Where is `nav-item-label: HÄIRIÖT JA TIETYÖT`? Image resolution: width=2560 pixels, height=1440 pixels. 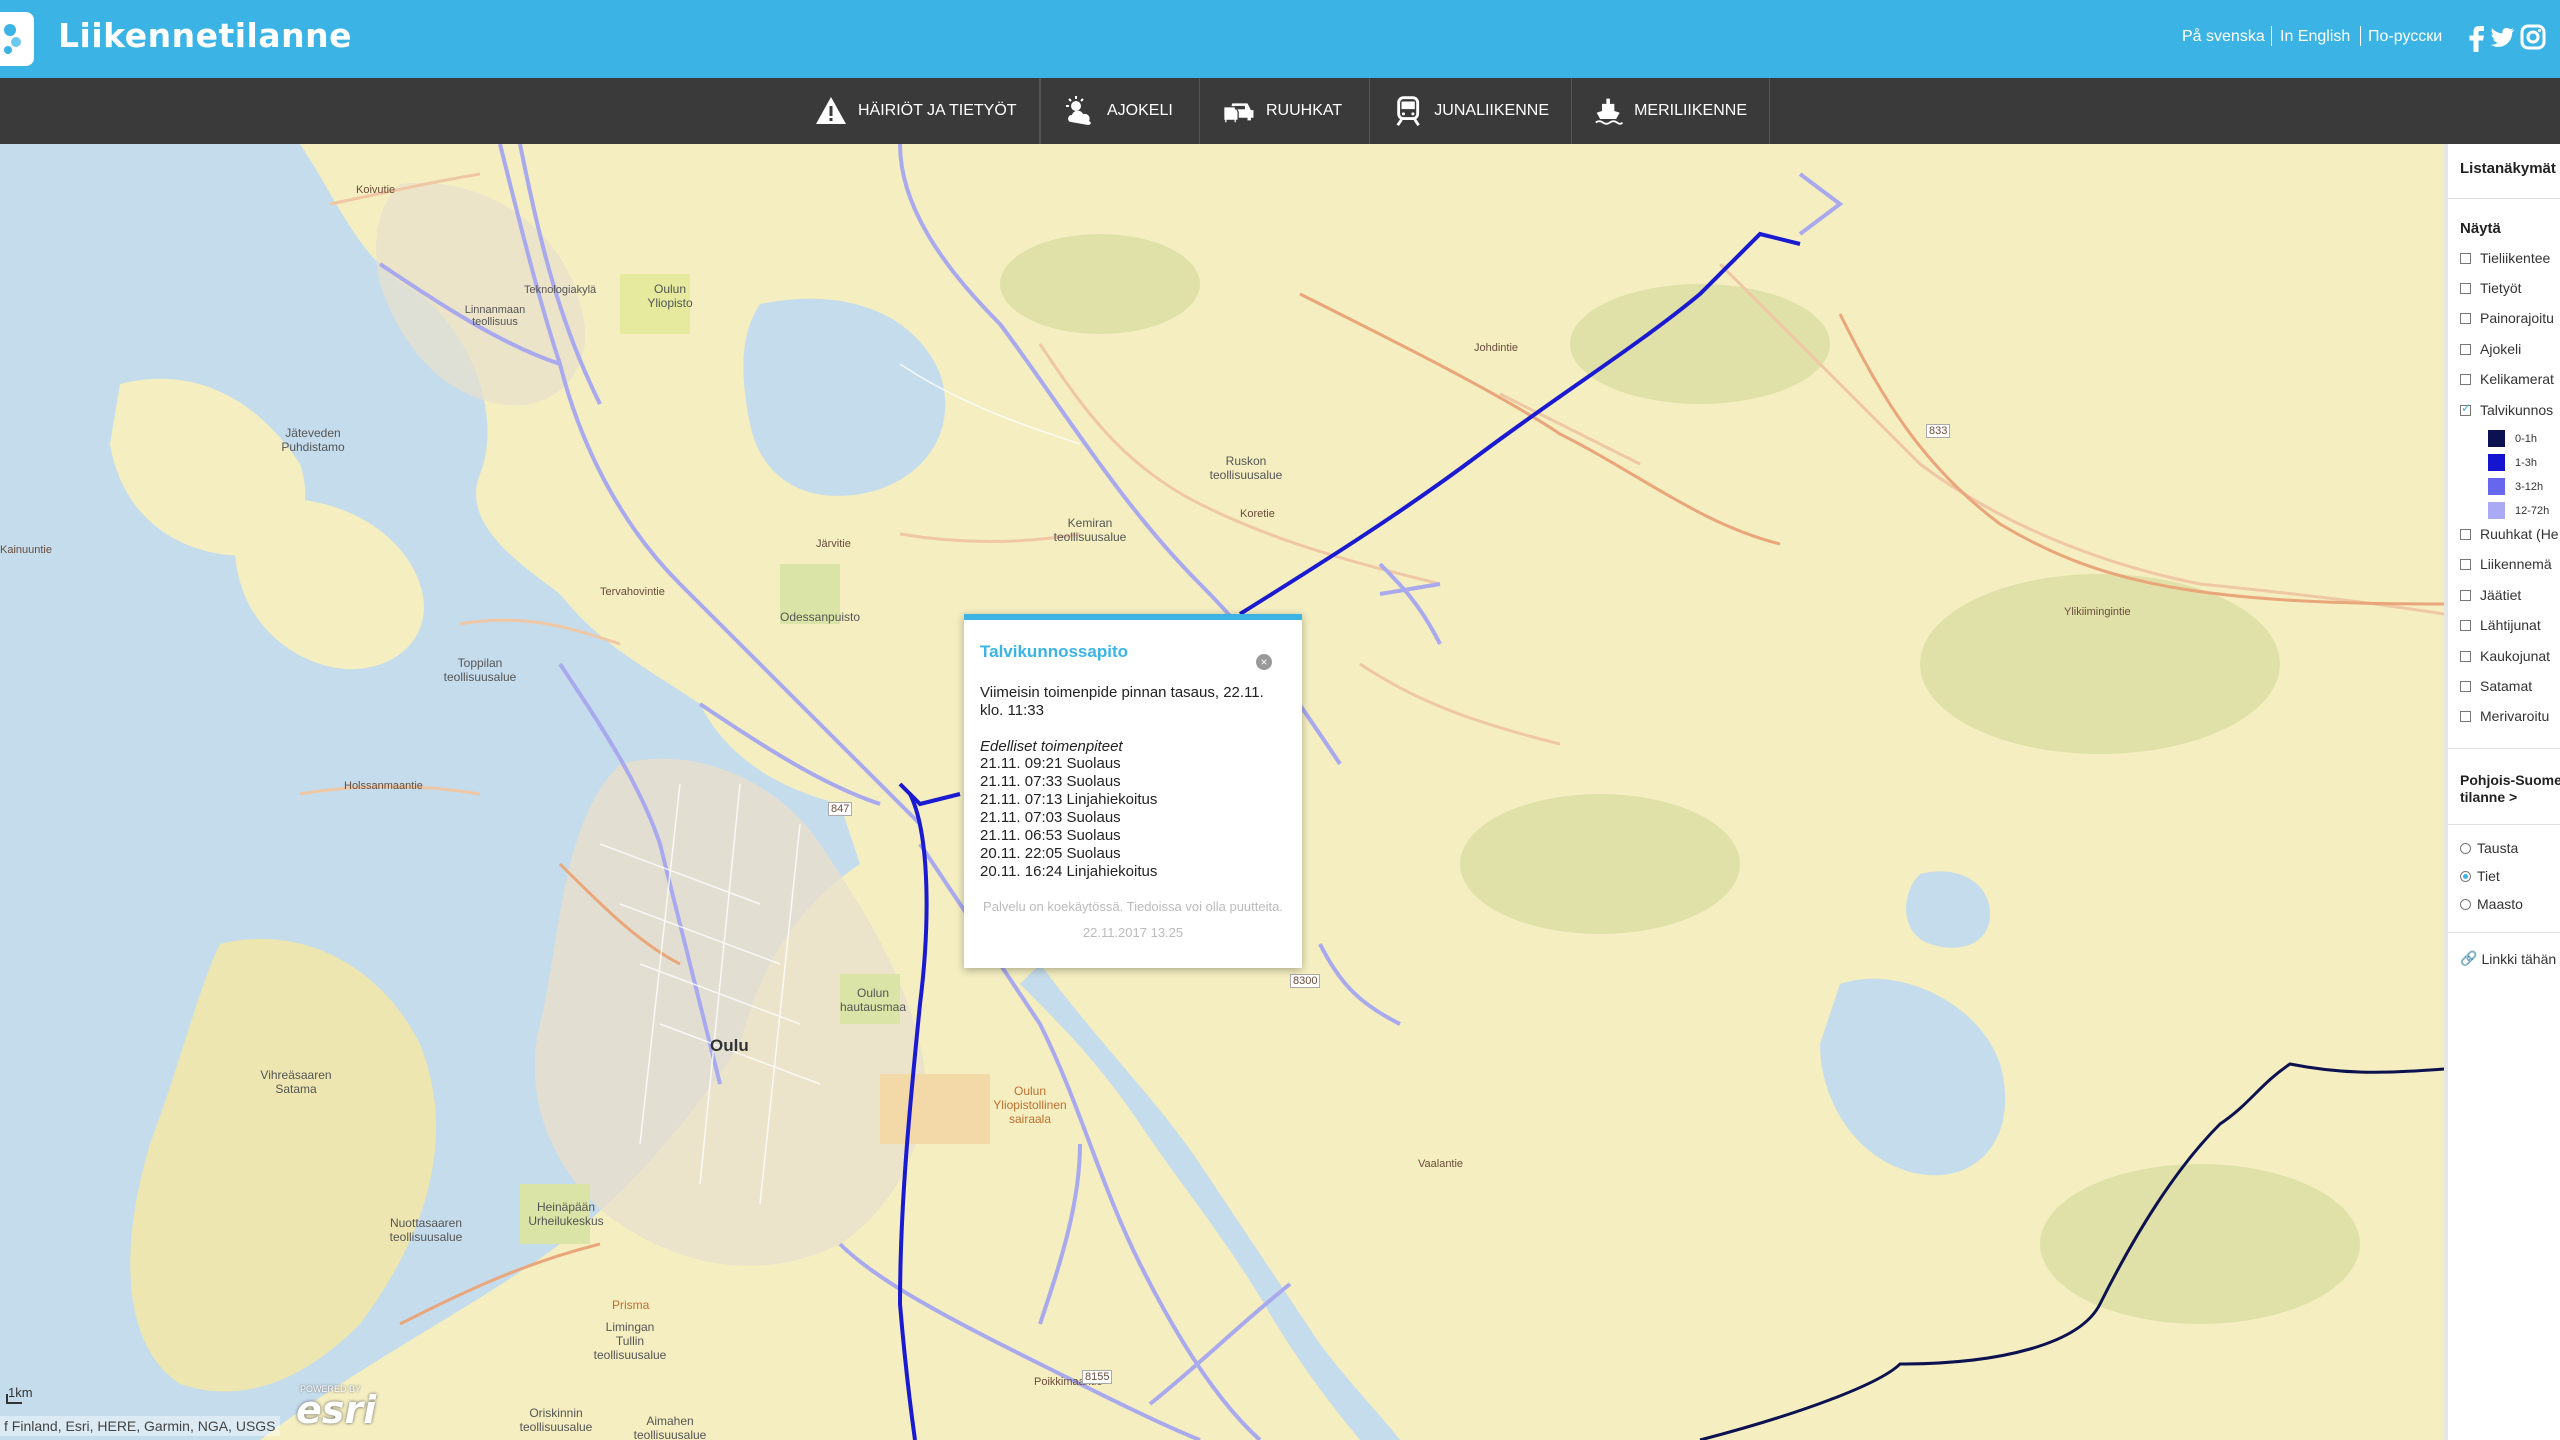
nav-item-label: HÄIRIÖT JA TIETYÖT is located at coordinates (937, 110).